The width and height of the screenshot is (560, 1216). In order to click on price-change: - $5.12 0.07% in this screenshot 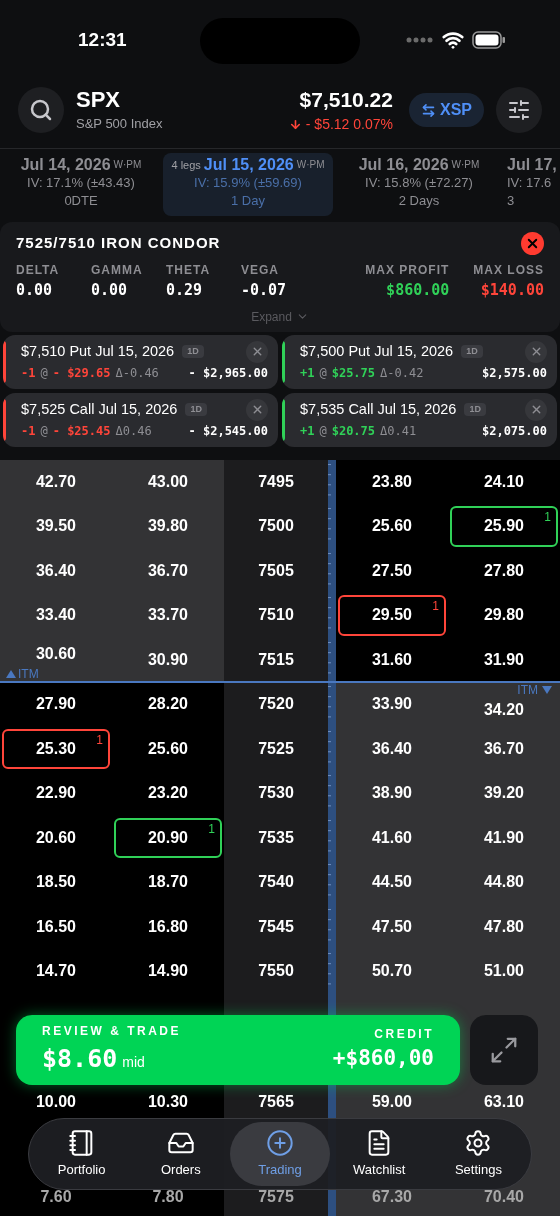, I will do `click(349, 124)`.